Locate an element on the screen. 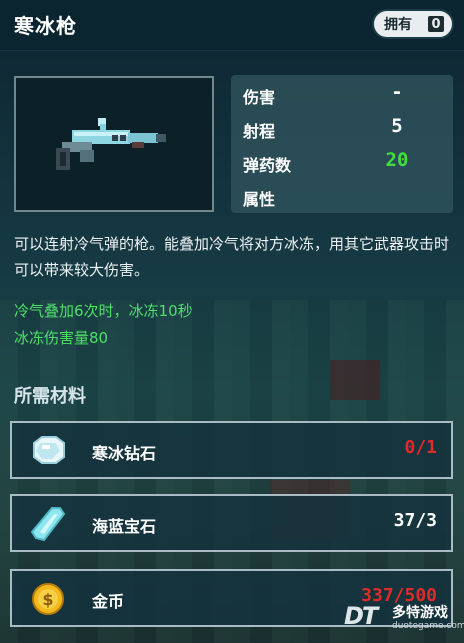 This screenshot has height=643, width=464. owned-count: 0 is located at coordinates (436, 24).